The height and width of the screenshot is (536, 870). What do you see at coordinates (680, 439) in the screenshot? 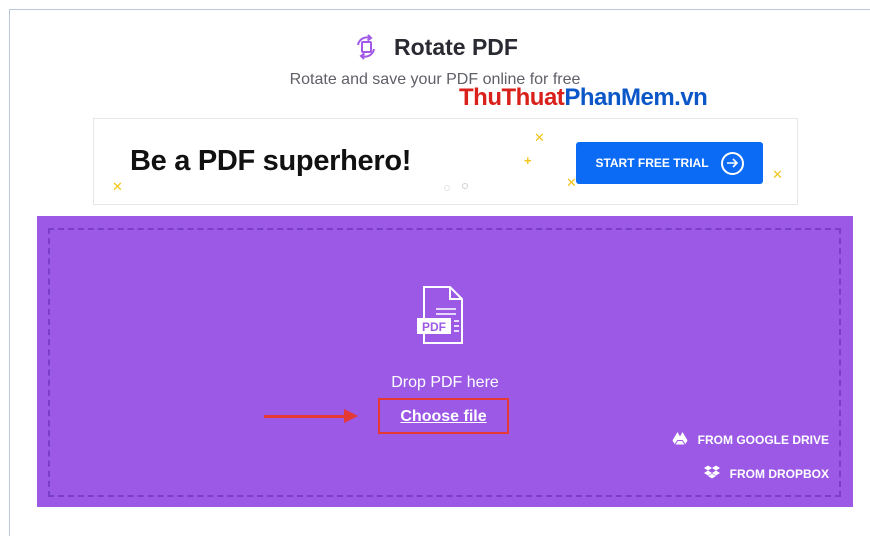
I see `google-drive-icon` at bounding box center [680, 439].